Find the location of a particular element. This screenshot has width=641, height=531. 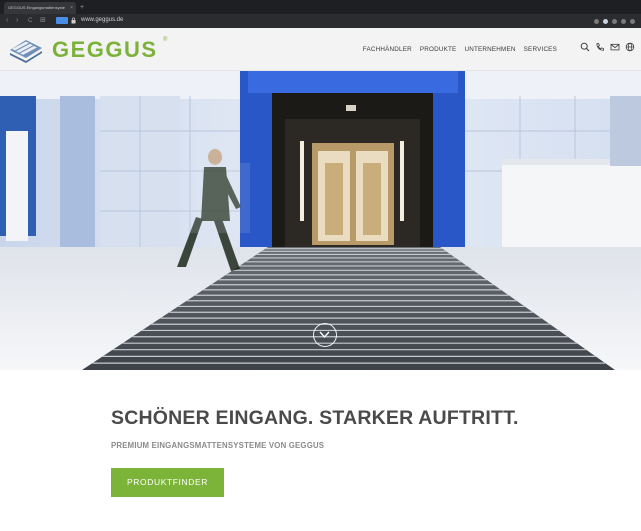

browser-tab: GEGGUS Eingangsmattensyste × is located at coordinates (40, 8).